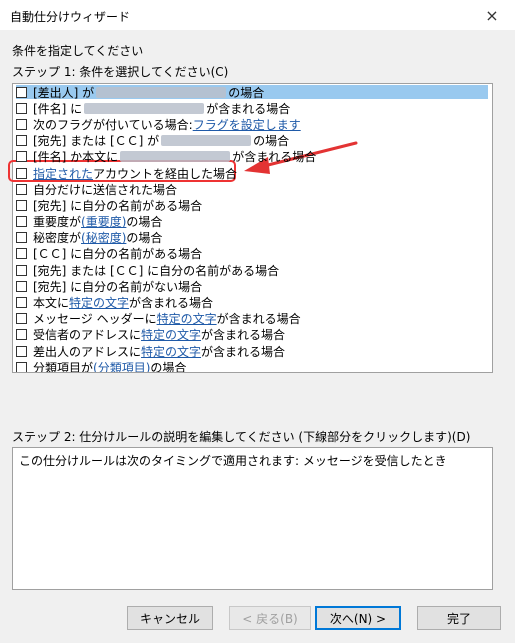 The width and height of the screenshot is (515, 643). I want to click on condition-text: [差出人] が の場合, so click(148, 92).